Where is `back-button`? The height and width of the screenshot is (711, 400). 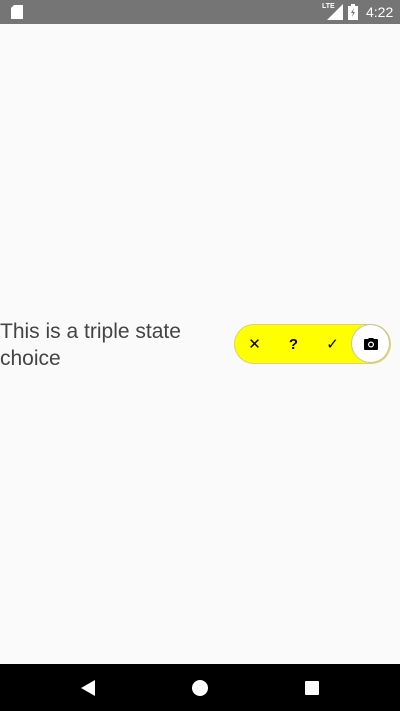
back-button is located at coordinates (88, 688).